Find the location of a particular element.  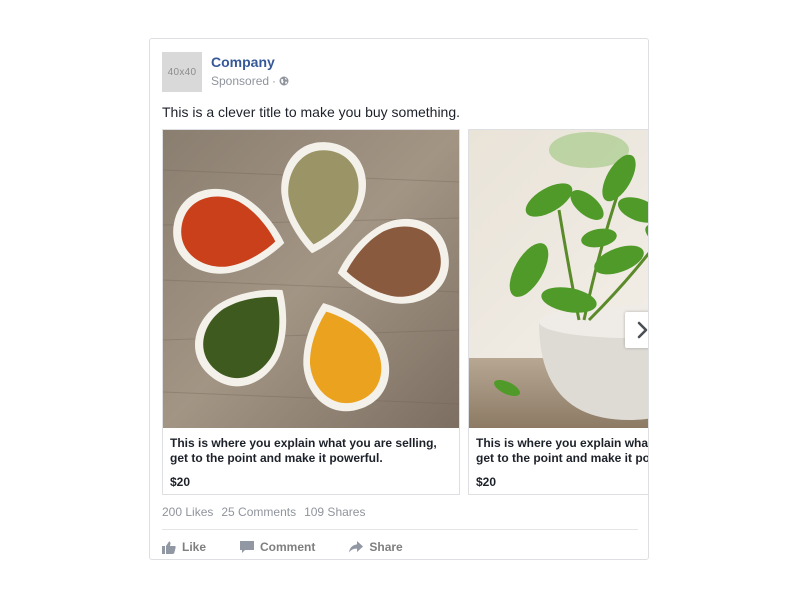

shares-count: 109 Shares is located at coordinates (334, 512).